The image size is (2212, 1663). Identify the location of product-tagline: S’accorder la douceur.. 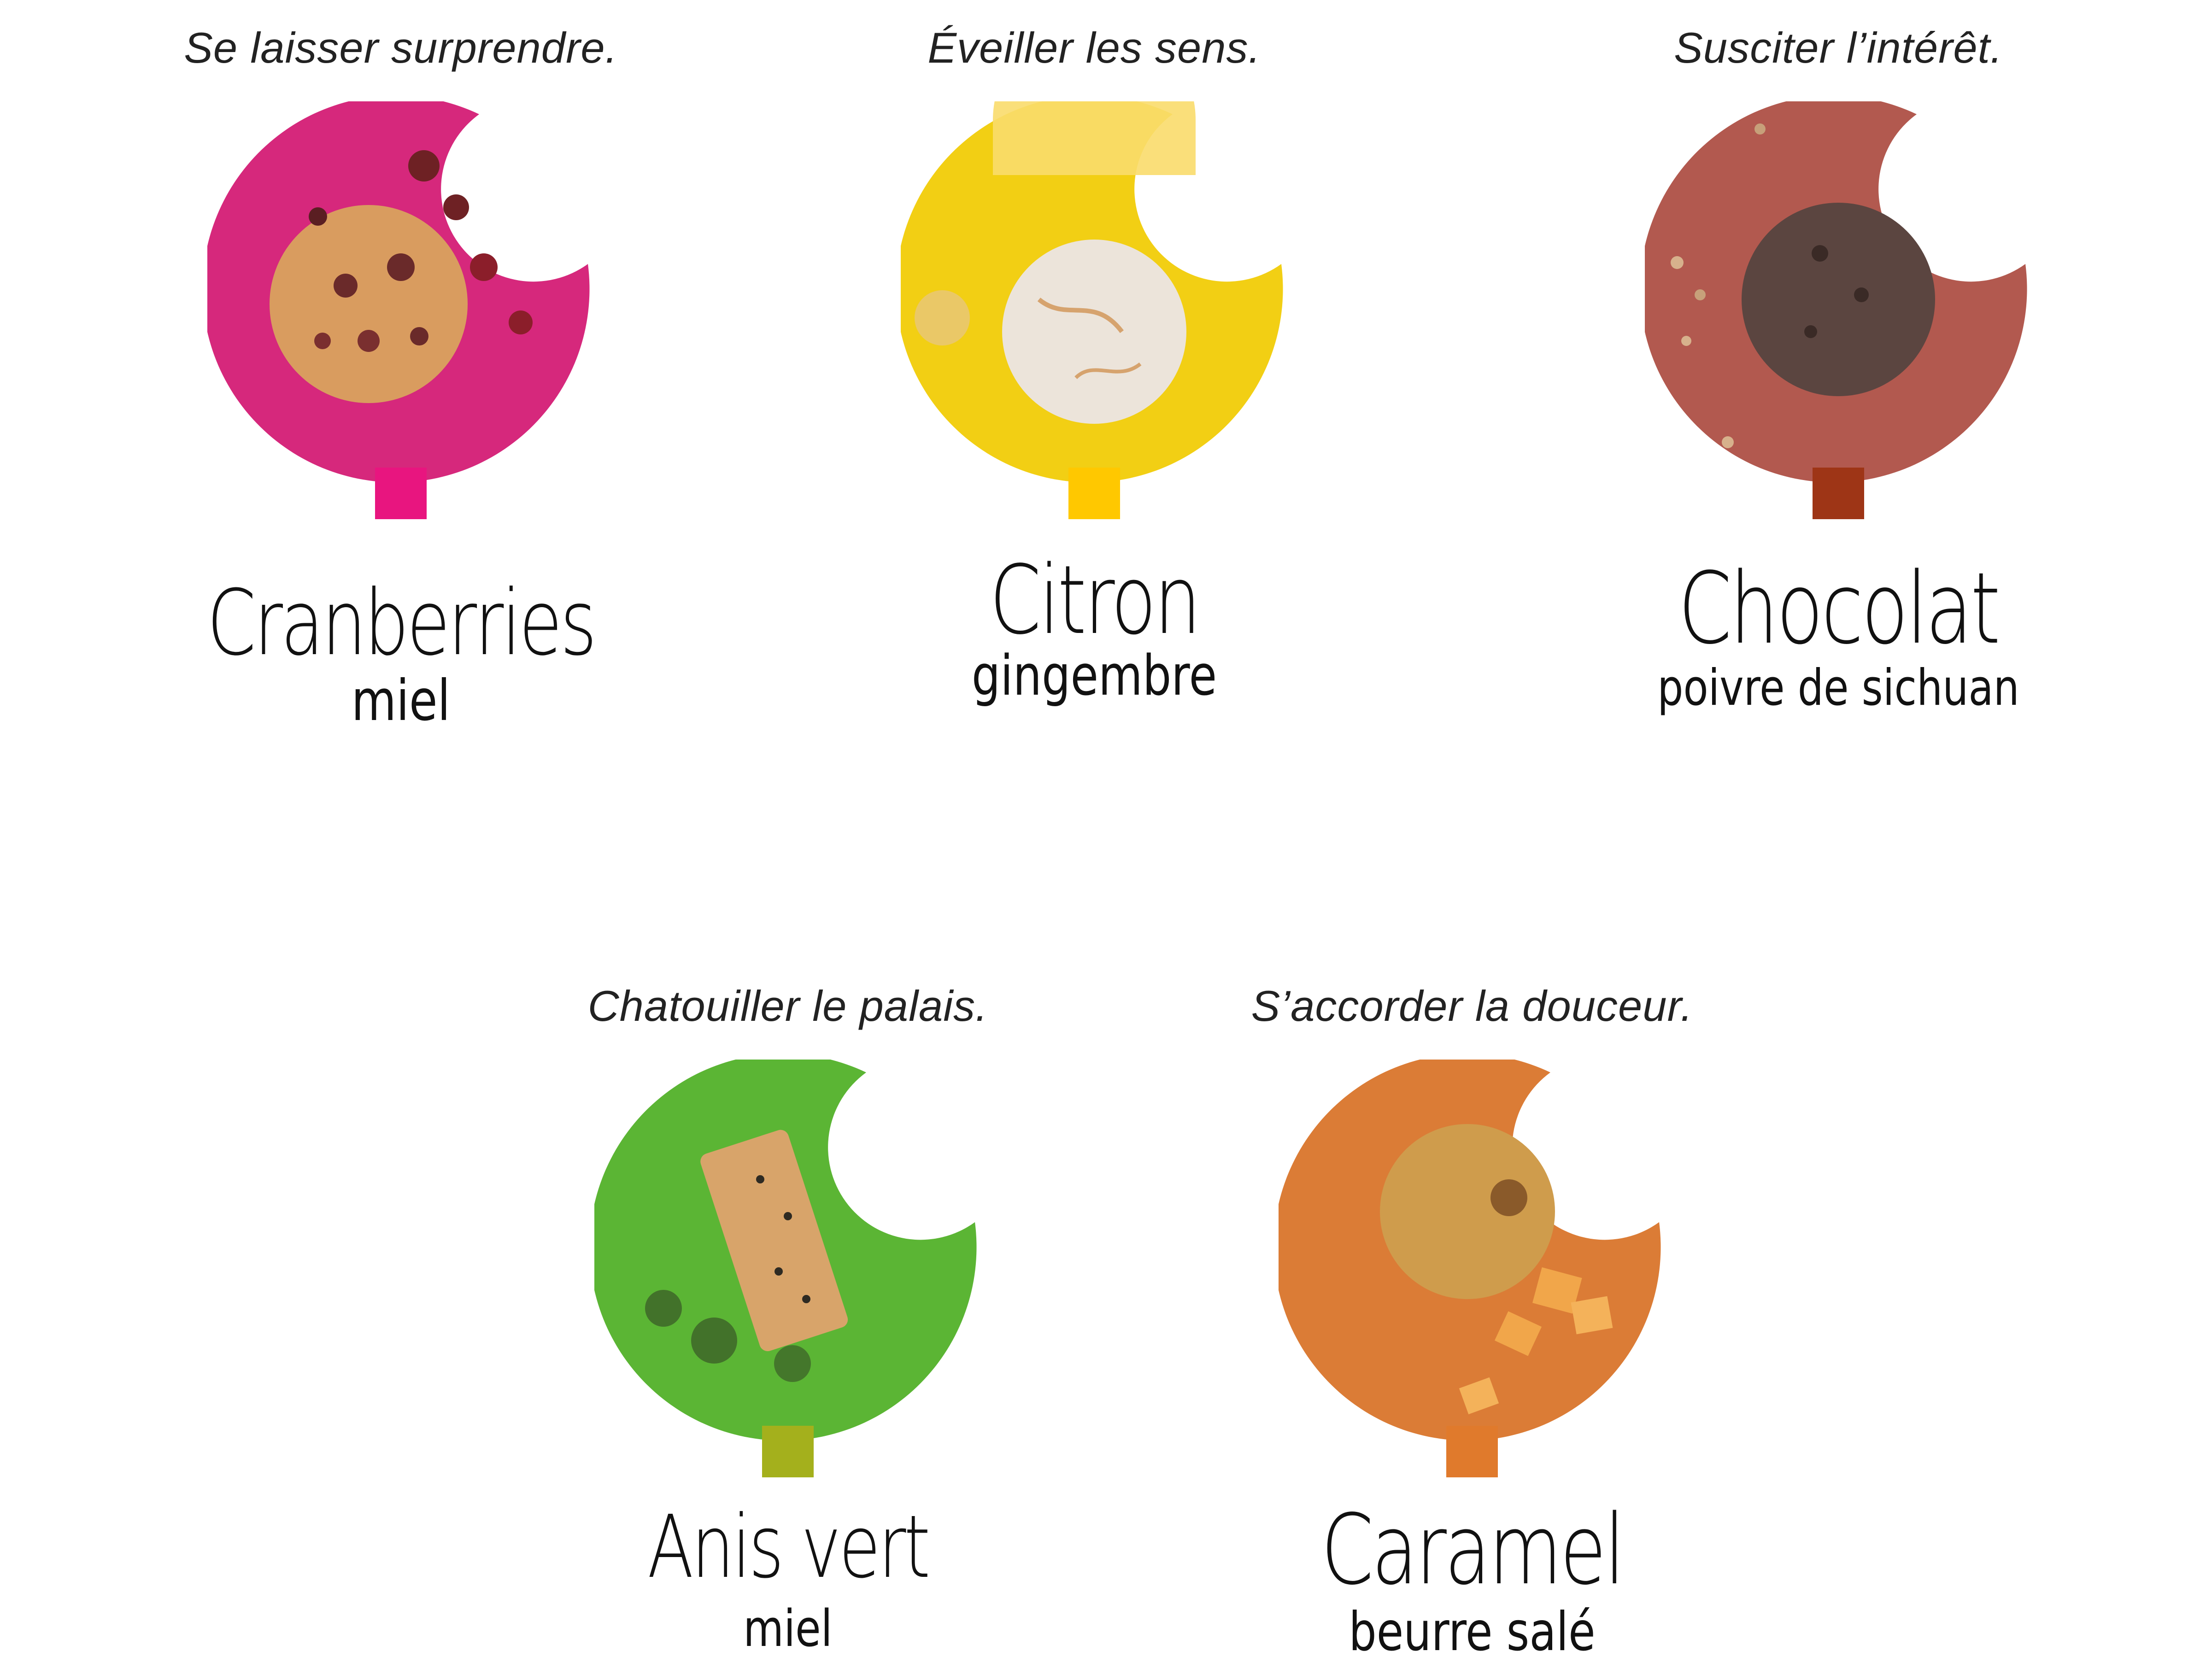
(1472, 1006).